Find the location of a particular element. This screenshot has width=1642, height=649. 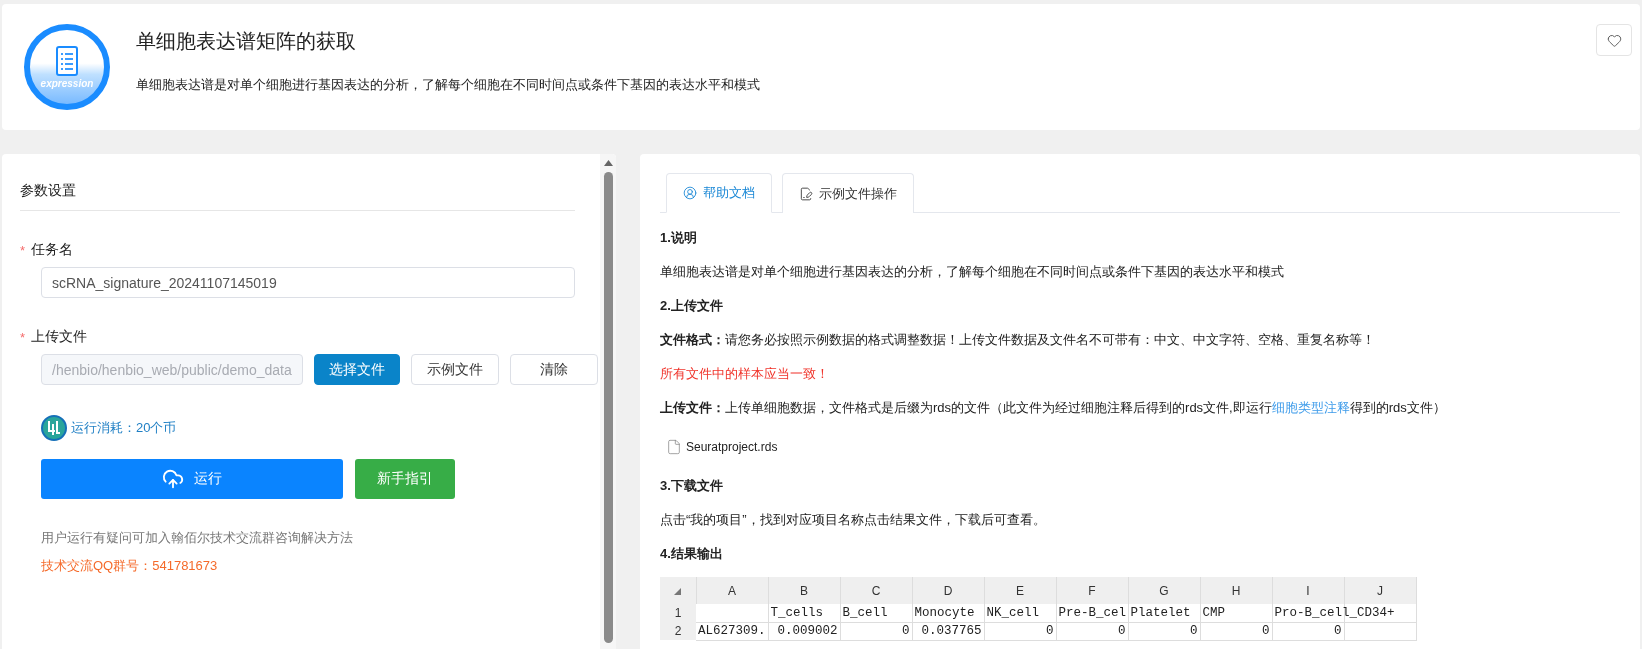

table-cell: B_cell is located at coordinates (865, 612).